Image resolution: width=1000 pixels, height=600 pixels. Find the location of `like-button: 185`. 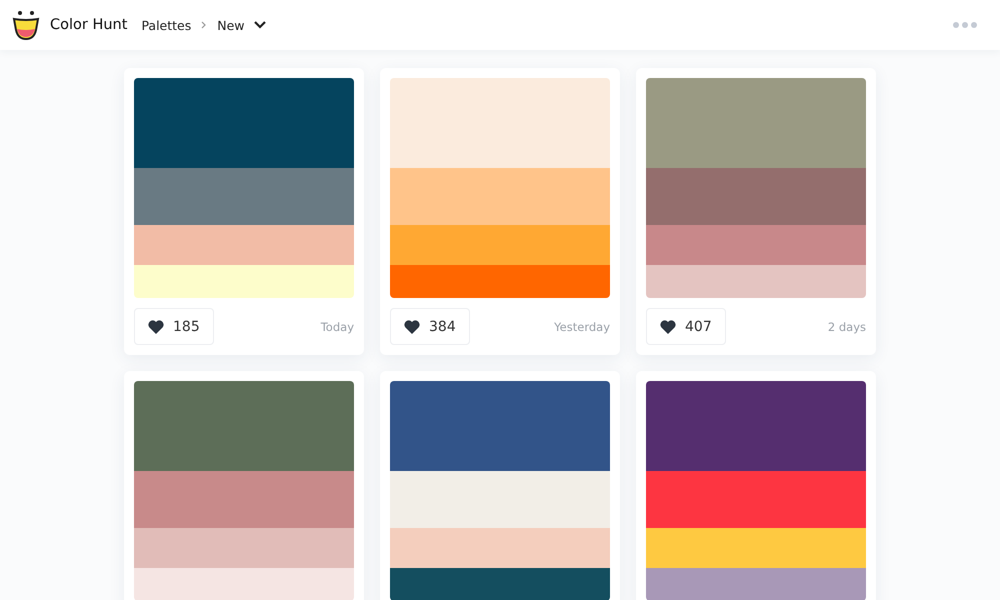

like-button: 185 is located at coordinates (174, 326).